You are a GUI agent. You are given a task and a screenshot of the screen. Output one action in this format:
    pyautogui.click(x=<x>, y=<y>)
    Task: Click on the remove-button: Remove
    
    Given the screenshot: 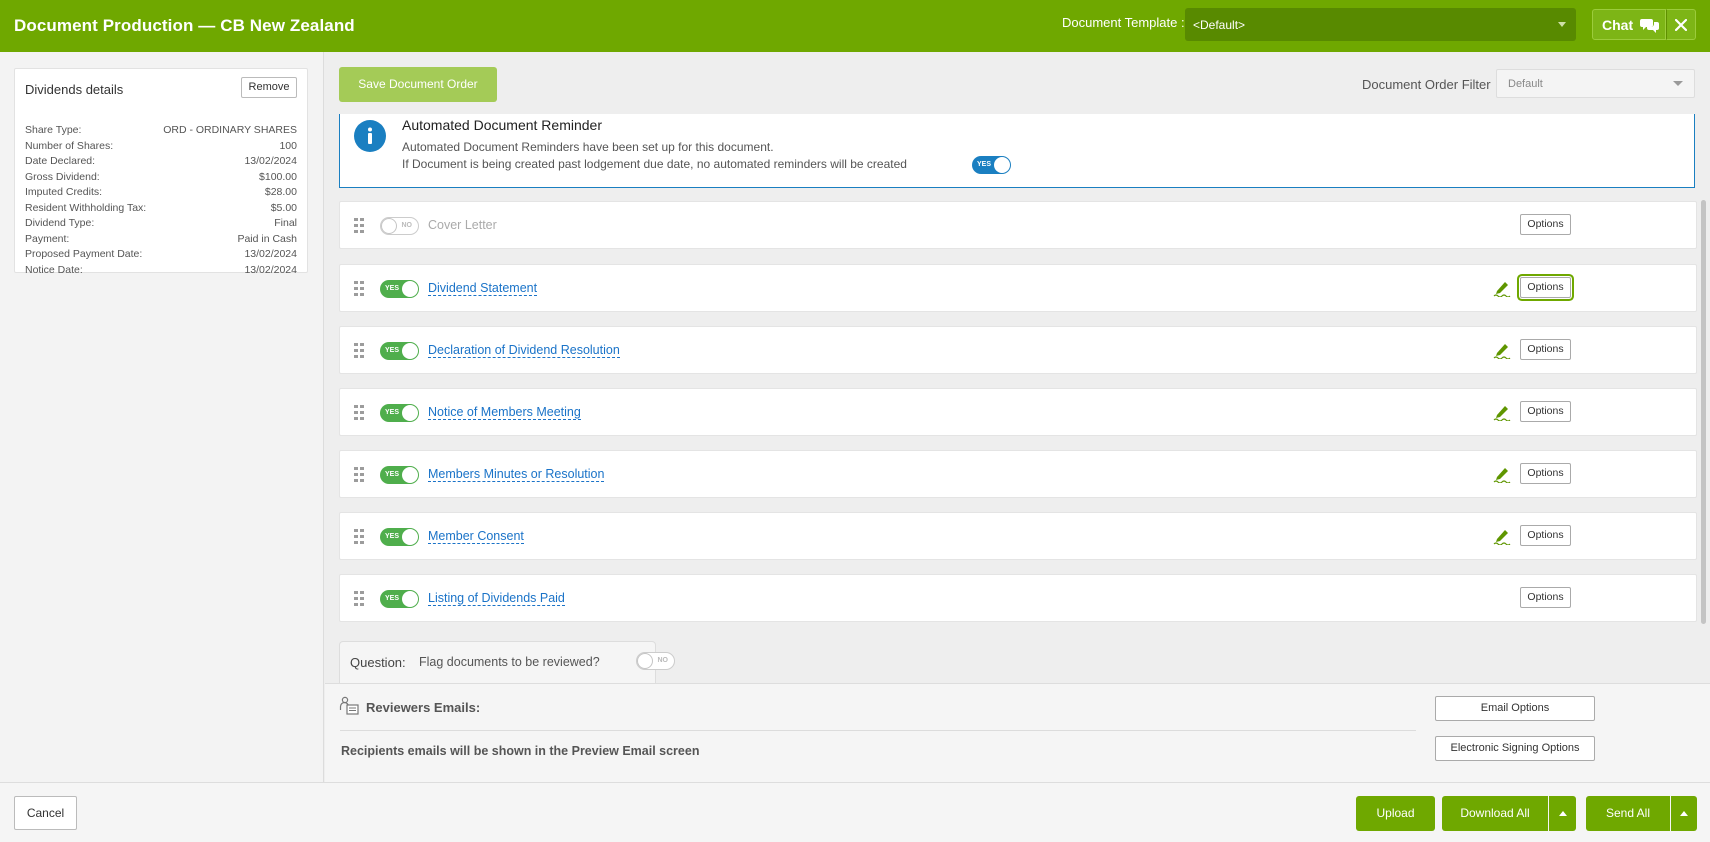 What is the action you would take?
    pyautogui.click(x=269, y=87)
    